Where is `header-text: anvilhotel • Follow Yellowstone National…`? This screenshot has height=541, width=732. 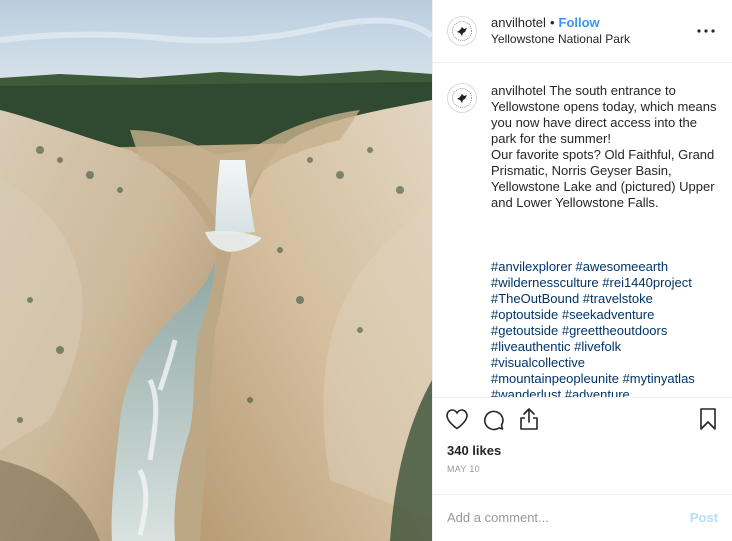 header-text: anvilhotel • Follow Yellowstone National… is located at coordinates (592, 31).